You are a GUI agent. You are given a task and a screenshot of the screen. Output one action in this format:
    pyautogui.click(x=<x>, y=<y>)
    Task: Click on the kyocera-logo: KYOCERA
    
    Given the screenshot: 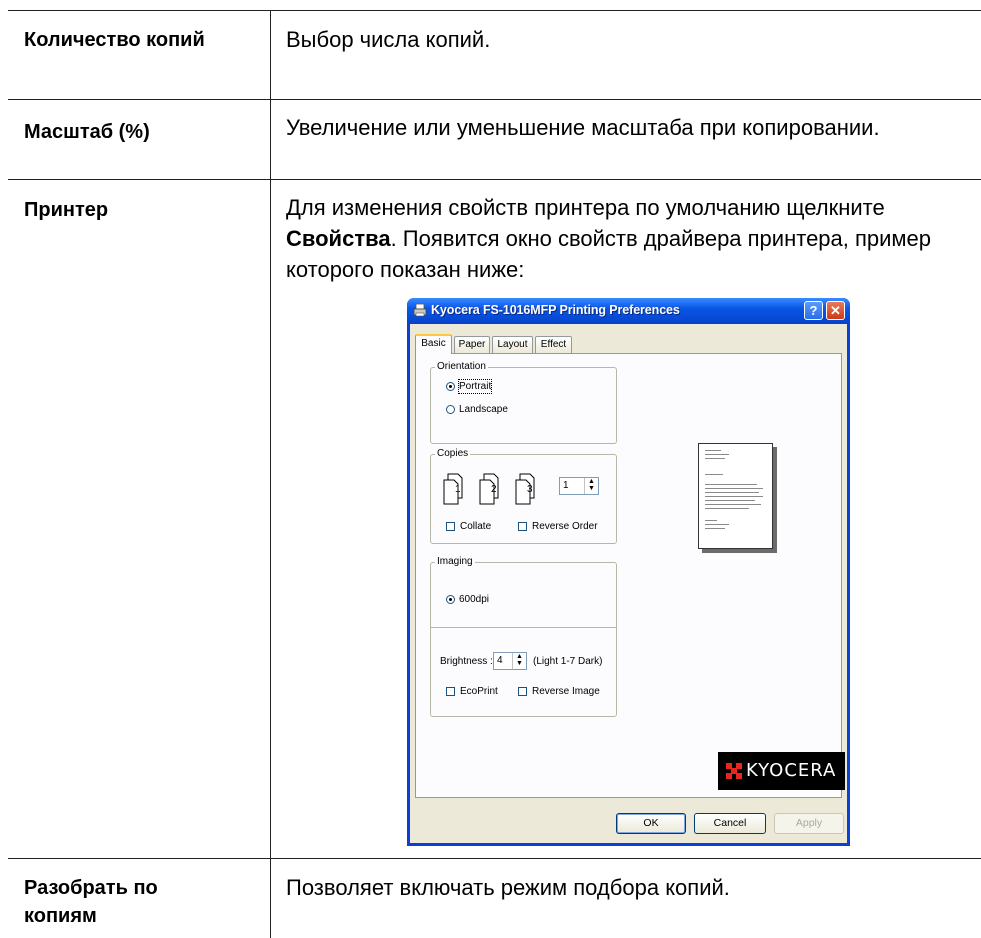 What is the action you would take?
    pyautogui.click(x=781, y=771)
    